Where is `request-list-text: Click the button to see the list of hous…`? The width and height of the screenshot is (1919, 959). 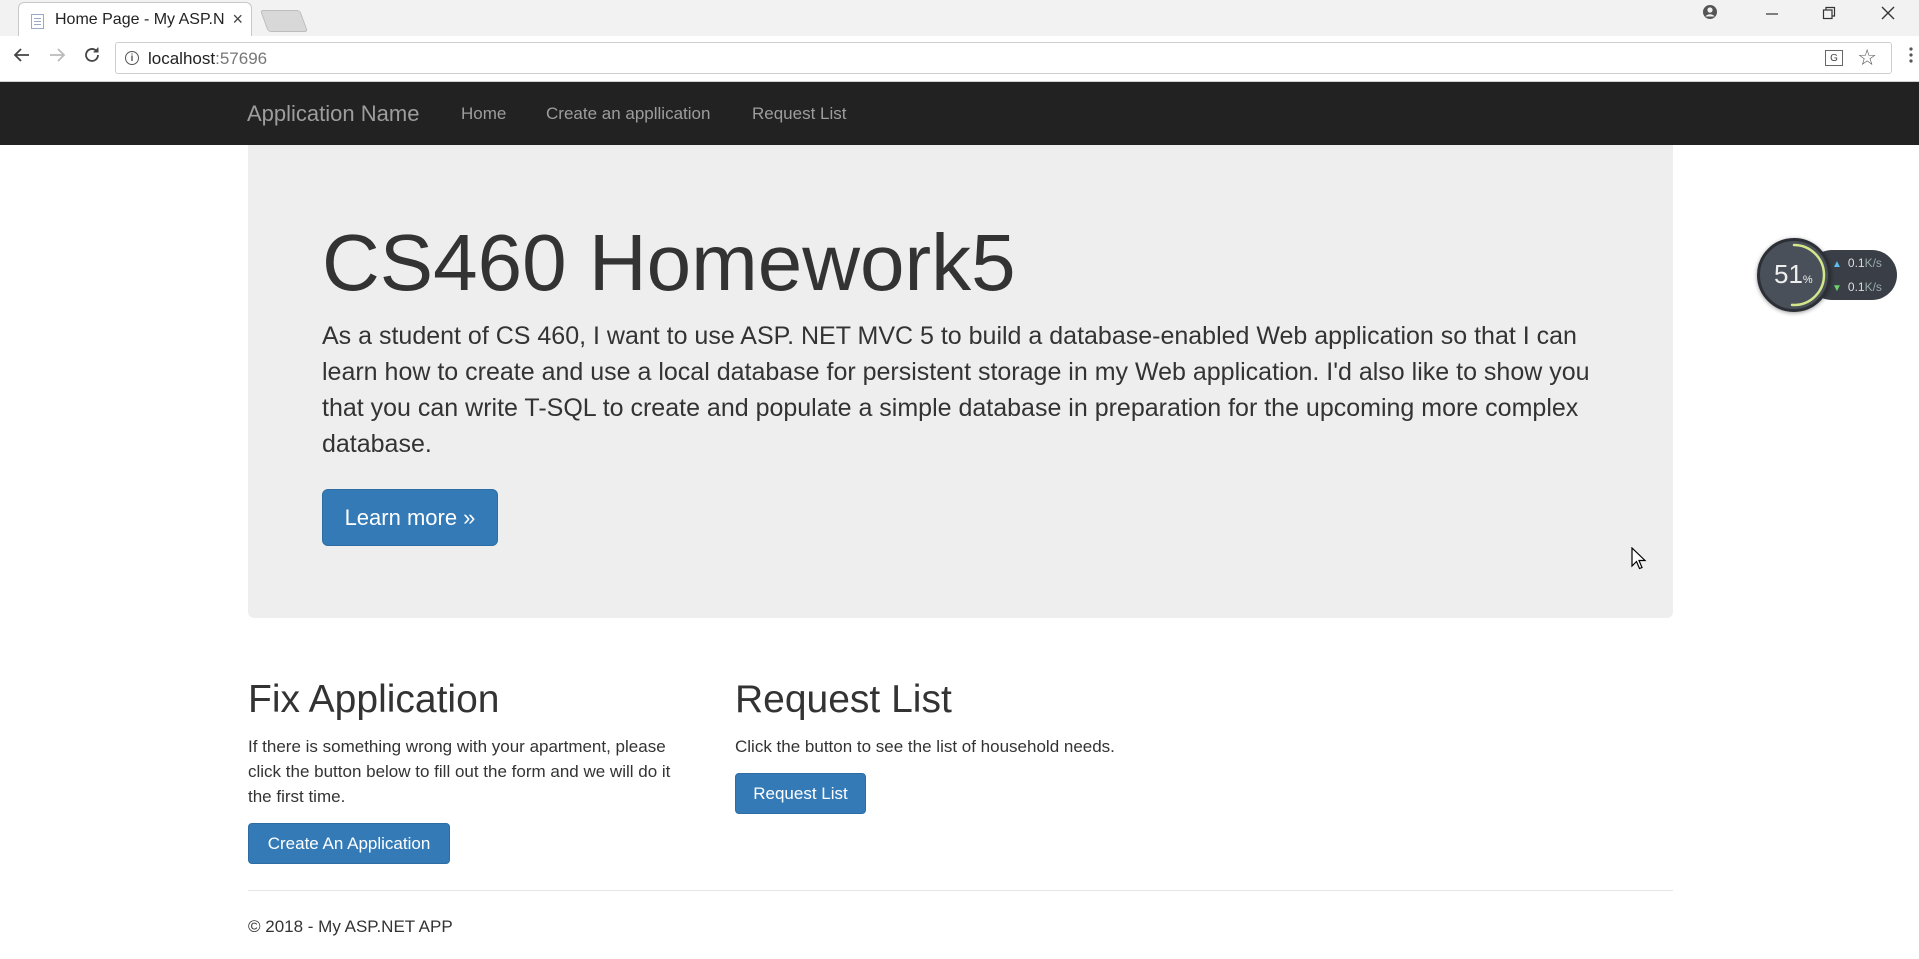
request-list-text: Click the button to see the list of hous… is located at coordinates (925, 746).